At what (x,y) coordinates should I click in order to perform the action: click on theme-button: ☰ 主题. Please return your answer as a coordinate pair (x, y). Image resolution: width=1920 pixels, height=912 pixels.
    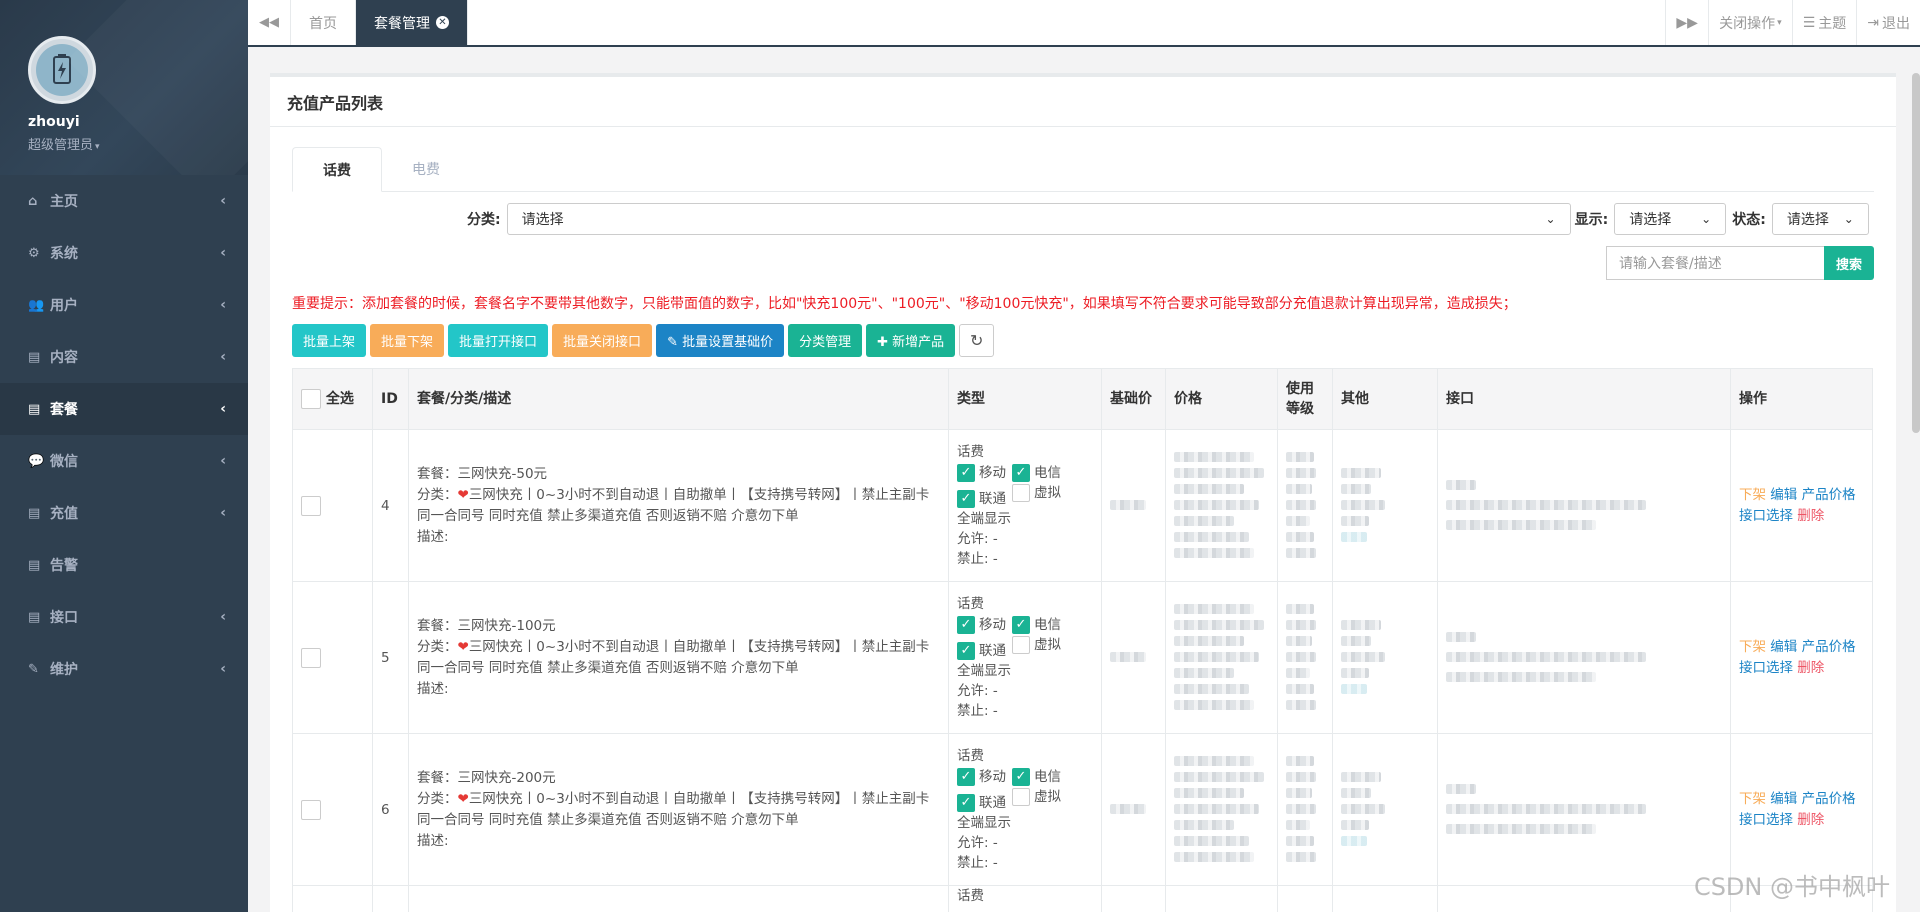
    Looking at the image, I should click on (1824, 22).